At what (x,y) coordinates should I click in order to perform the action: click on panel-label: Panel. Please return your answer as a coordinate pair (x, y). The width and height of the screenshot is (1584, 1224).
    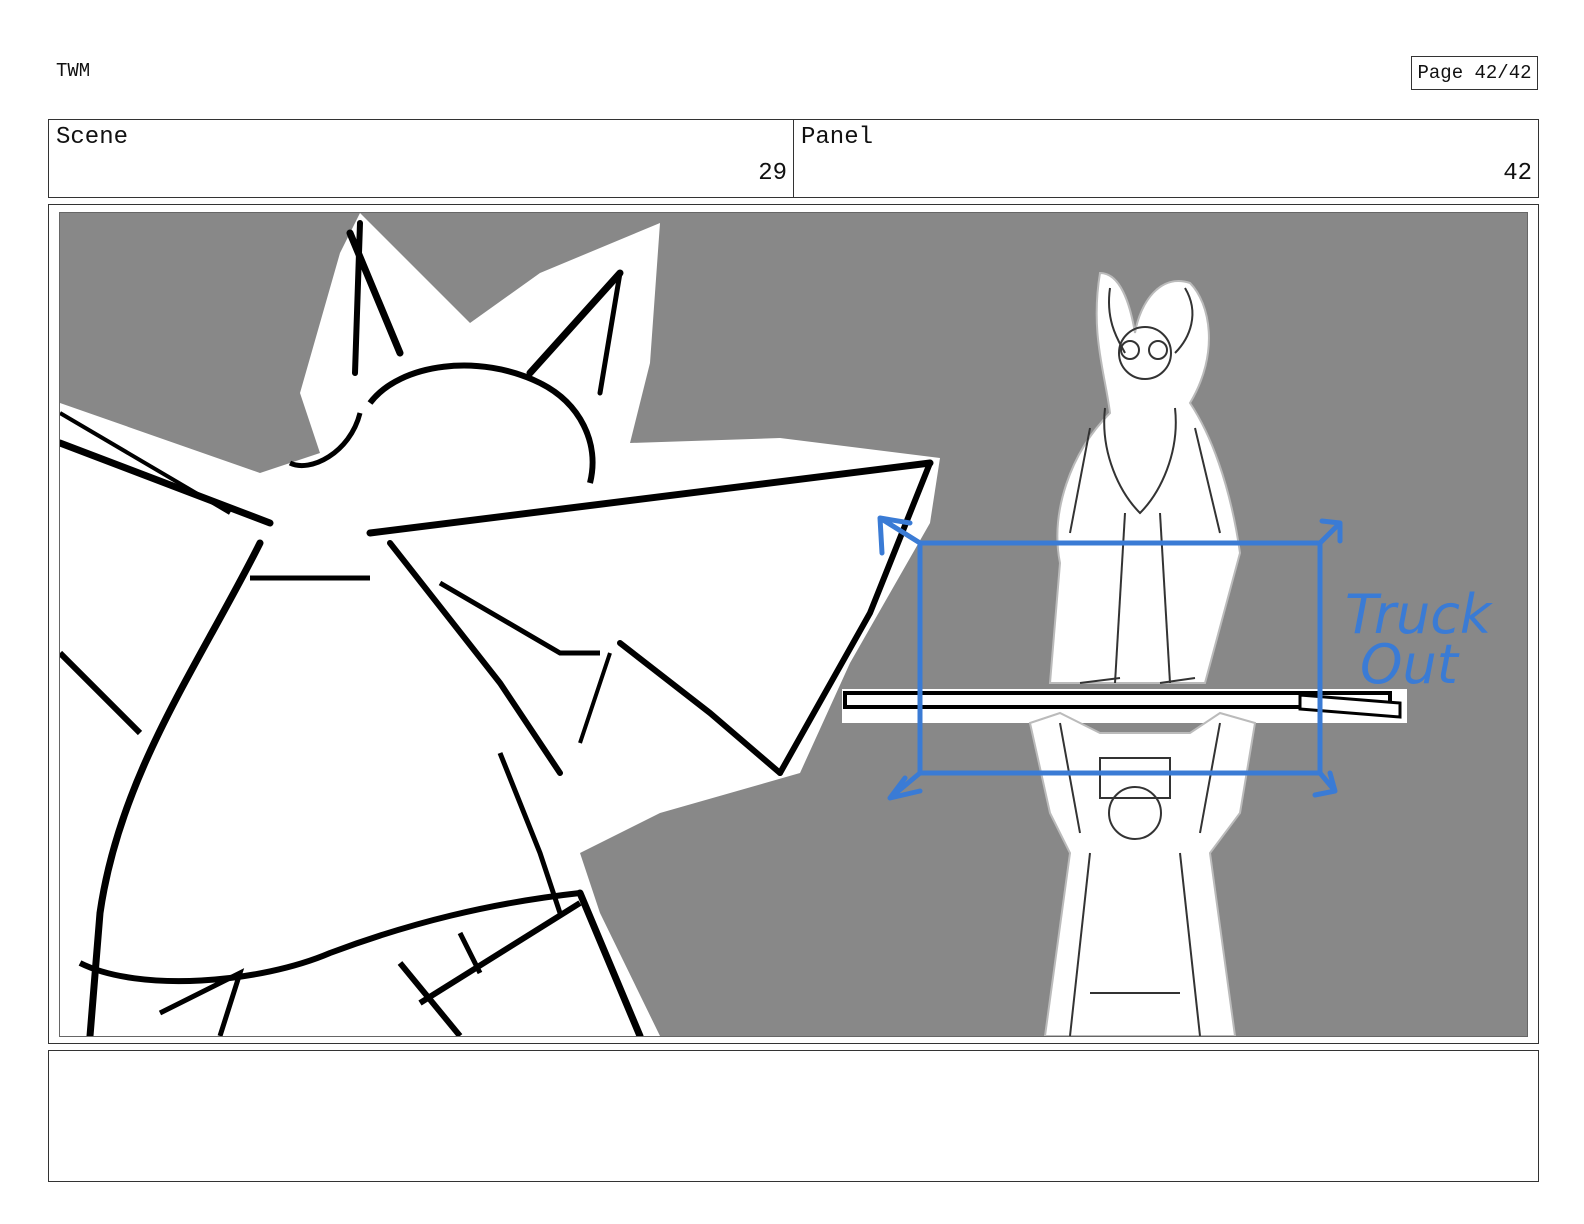
    Looking at the image, I should click on (837, 137).